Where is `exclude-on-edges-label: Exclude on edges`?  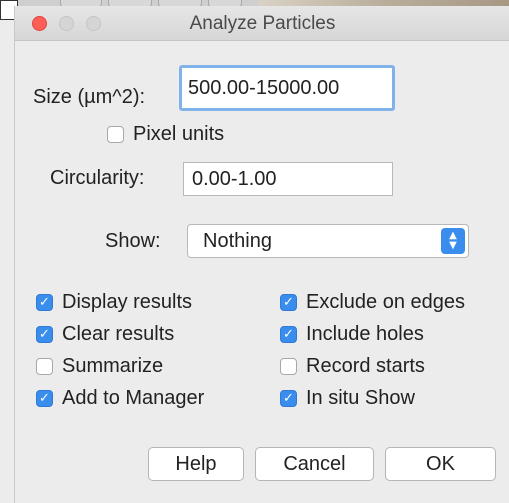
exclude-on-edges-label: Exclude on edges is located at coordinates (386, 301).